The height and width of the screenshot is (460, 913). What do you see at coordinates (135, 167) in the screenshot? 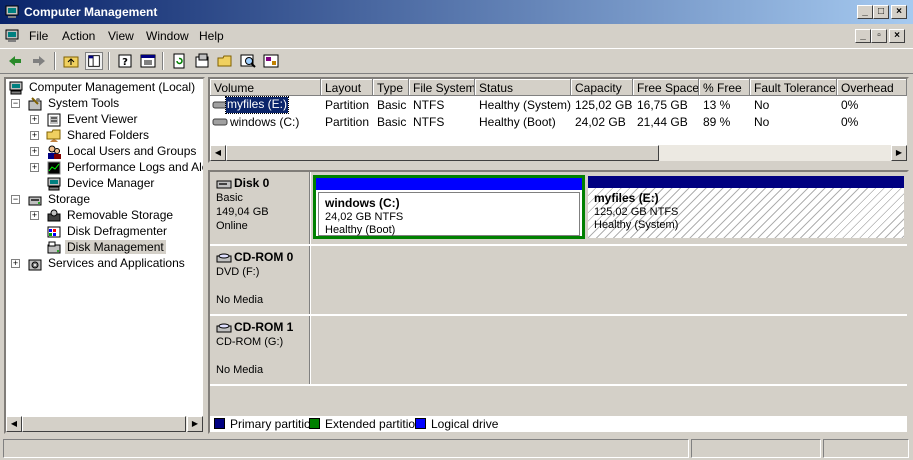
I see `tree-item-label: Performance Logs and Alerts` at bounding box center [135, 167].